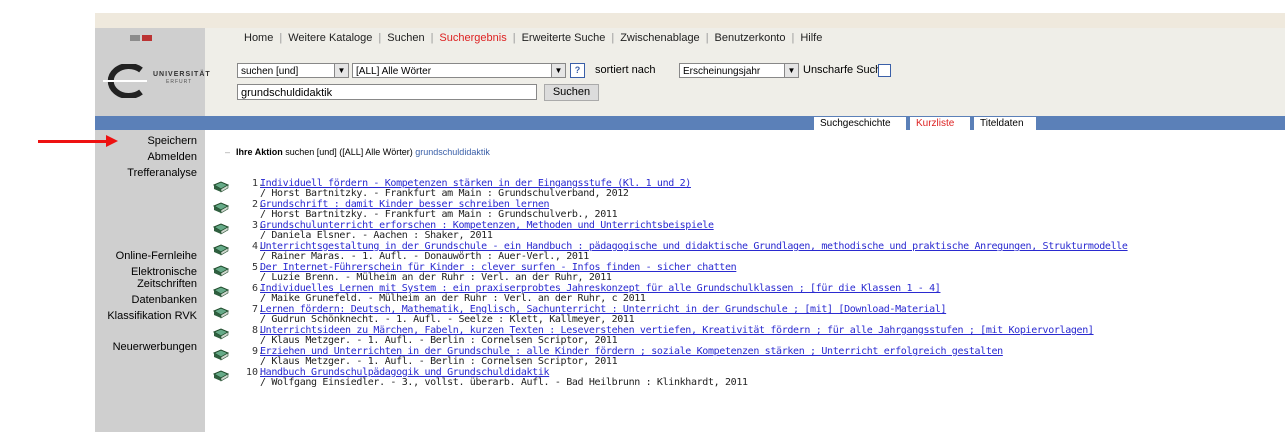  What do you see at coordinates (125, 81) in the screenshot?
I see `university-logo-icon` at bounding box center [125, 81].